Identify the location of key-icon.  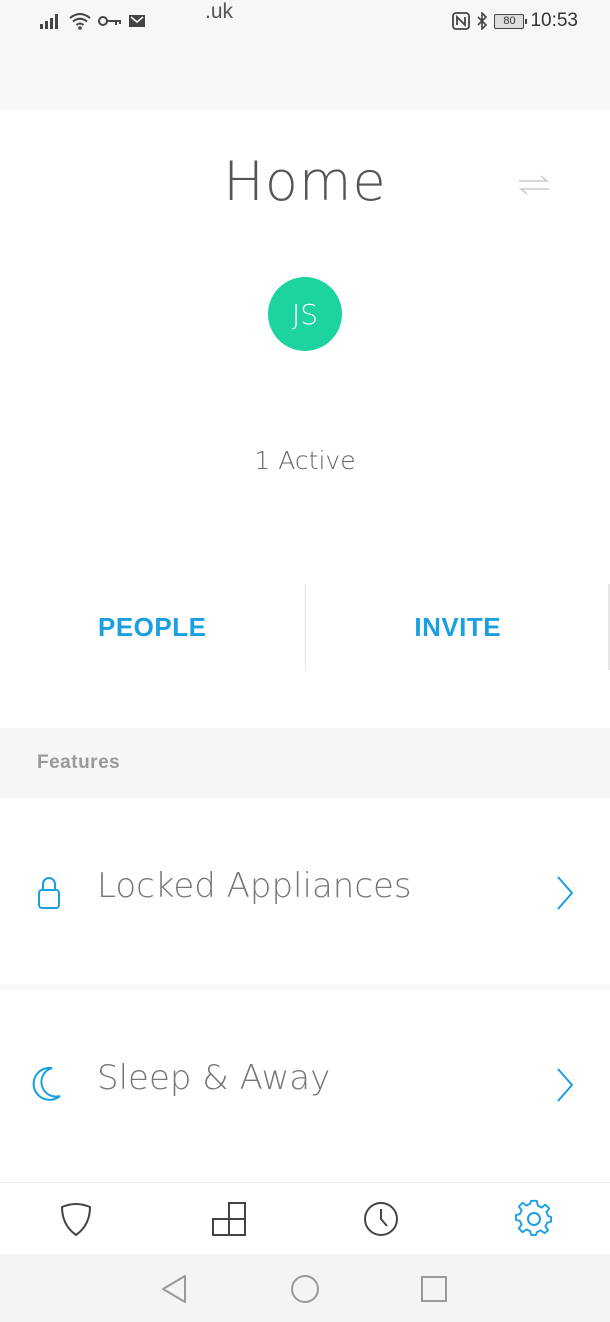
(109, 21).